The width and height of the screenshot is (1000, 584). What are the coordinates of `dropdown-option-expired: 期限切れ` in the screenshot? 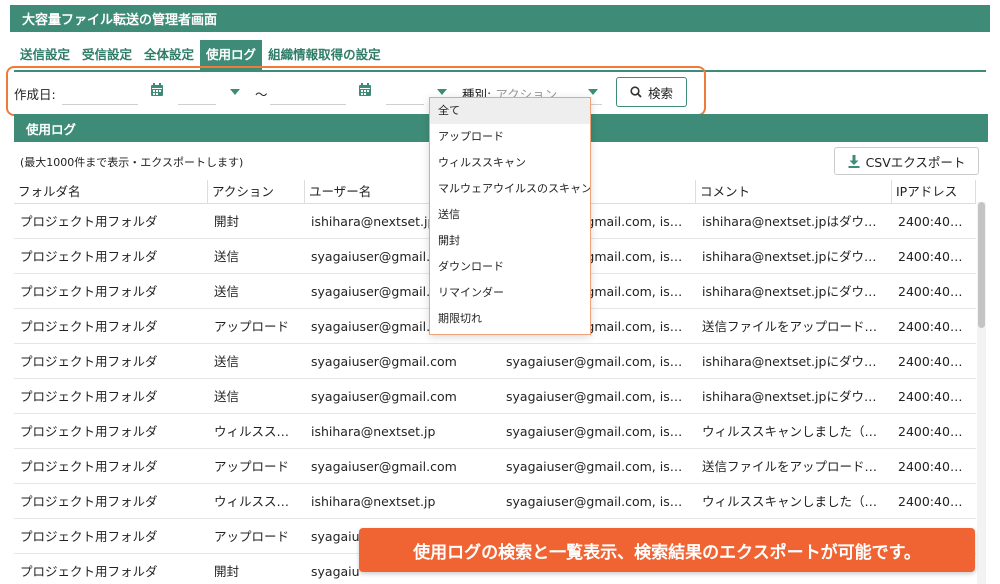 It's located at (510, 319).